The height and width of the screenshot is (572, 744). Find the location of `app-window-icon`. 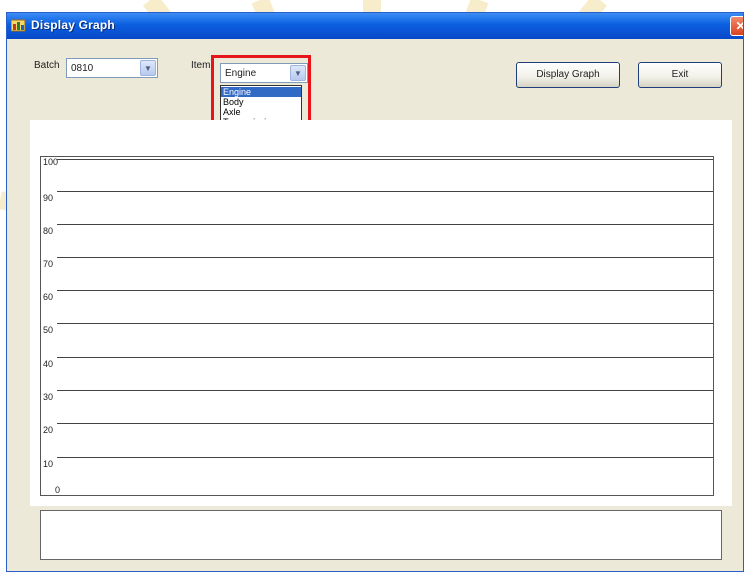

app-window-icon is located at coordinates (18, 25).